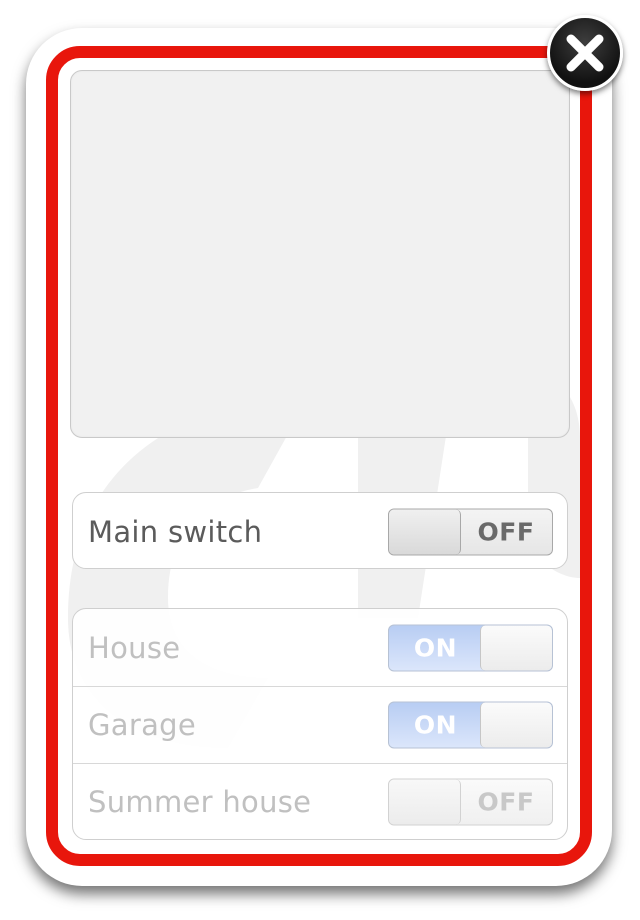 The height and width of the screenshot is (920, 640). What do you see at coordinates (470, 725) in the screenshot?
I see `zone-toggle-garage: ON` at bounding box center [470, 725].